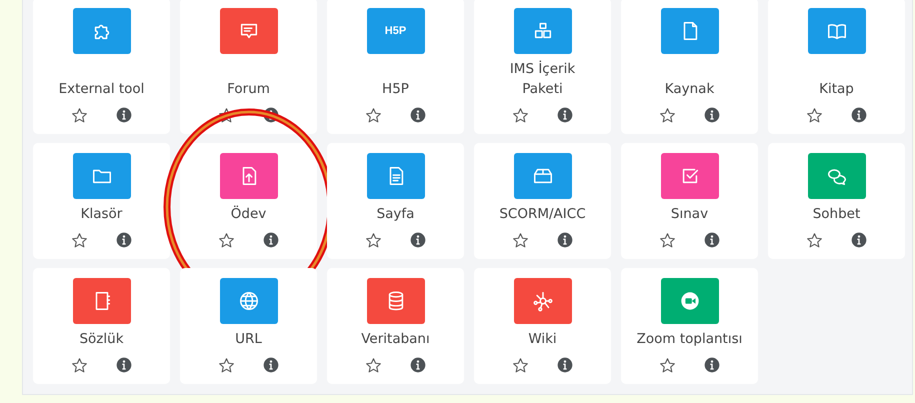 The image size is (915, 403). Describe the element at coordinates (248, 326) in the screenshot. I see `activity-tile: URL` at that location.